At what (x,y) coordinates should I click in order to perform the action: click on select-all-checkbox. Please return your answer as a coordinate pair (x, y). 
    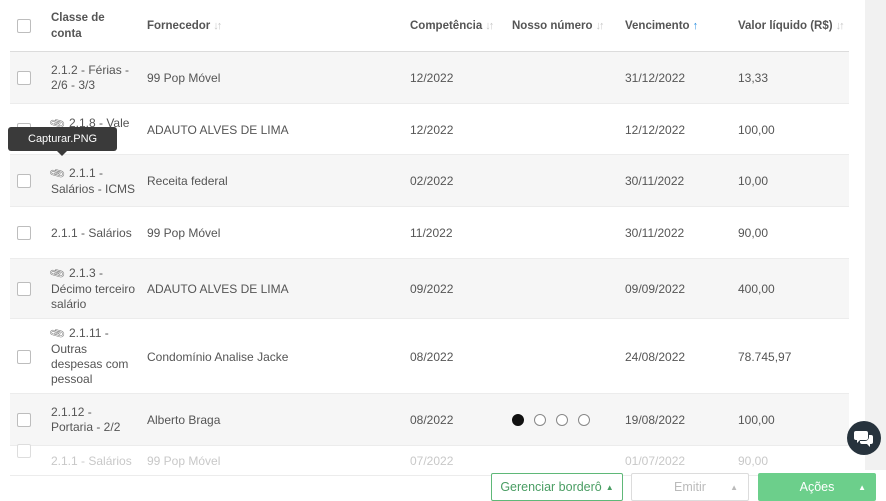
    Looking at the image, I should click on (24, 26).